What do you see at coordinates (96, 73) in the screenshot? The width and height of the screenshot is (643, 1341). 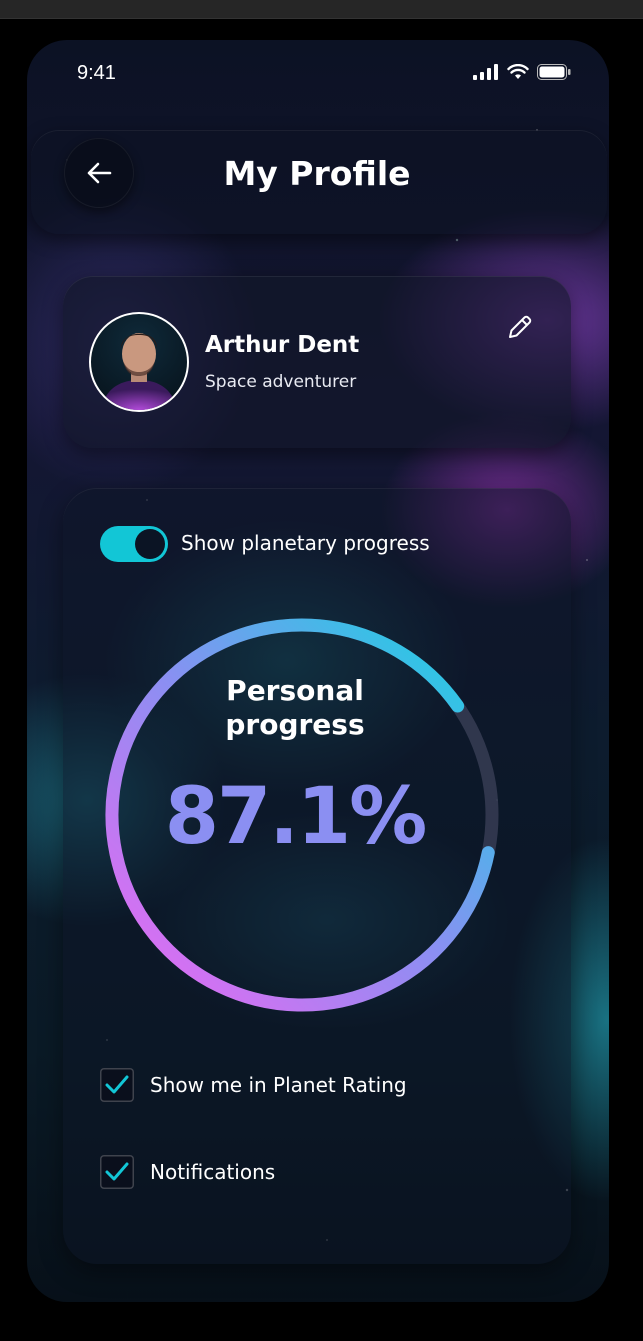 I see `status-time: 9:41` at bounding box center [96, 73].